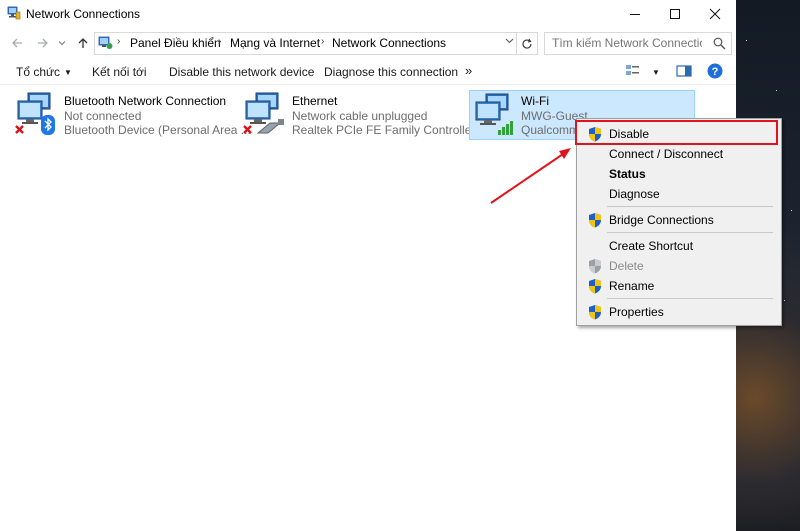 The image size is (800, 531). I want to click on breadcrumb-control-panel: Panel Điều khiển, so click(175, 43).